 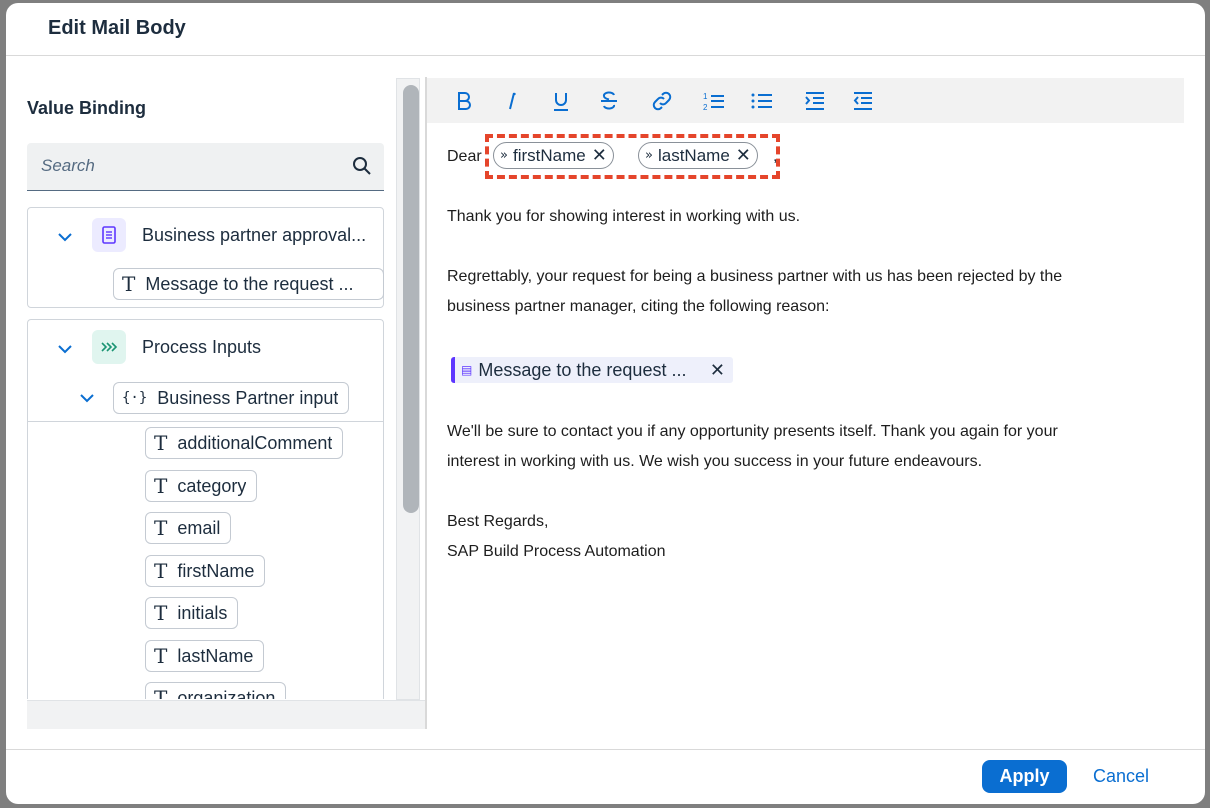 I want to click on formatting-toolbar: 12, so click(x=805, y=100).